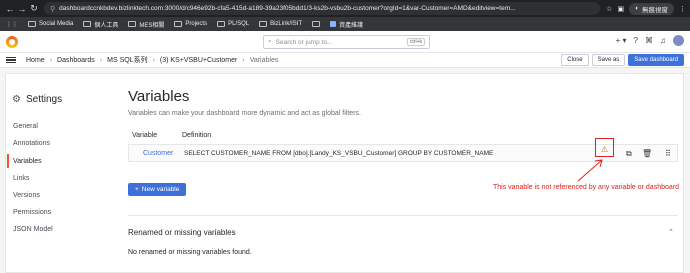 The image size is (690, 273). Describe the element at coordinates (106, 25) in the screenshot. I see `bookmark-label: 個人工具` at that location.